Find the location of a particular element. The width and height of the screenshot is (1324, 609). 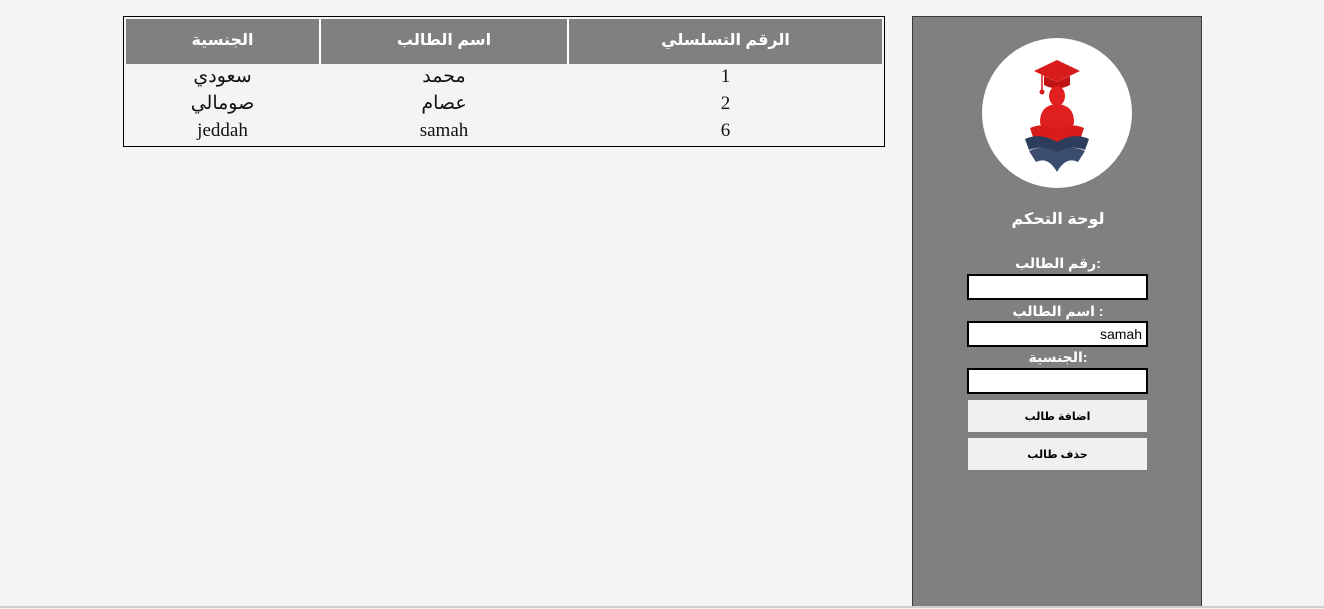

header-serial-number: الرقم التسلسلي is located at coordinates (725, 40).